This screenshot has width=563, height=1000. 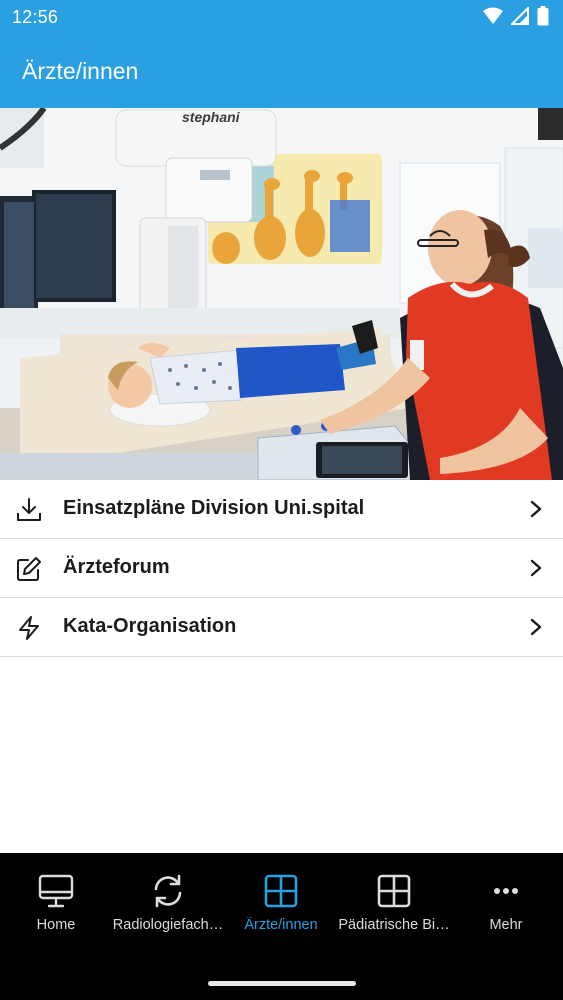 I want to click on nav-item-aerzte-innen: Ärzte/innen, so click(x=281, y=903).